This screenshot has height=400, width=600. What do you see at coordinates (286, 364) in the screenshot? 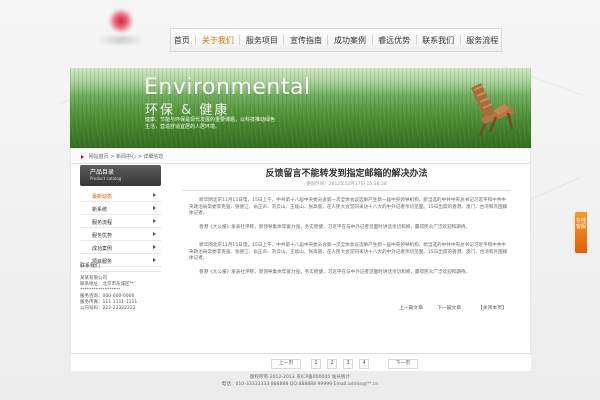
I see `previous-page-button: 上一页` at bounding box center [286, 364].